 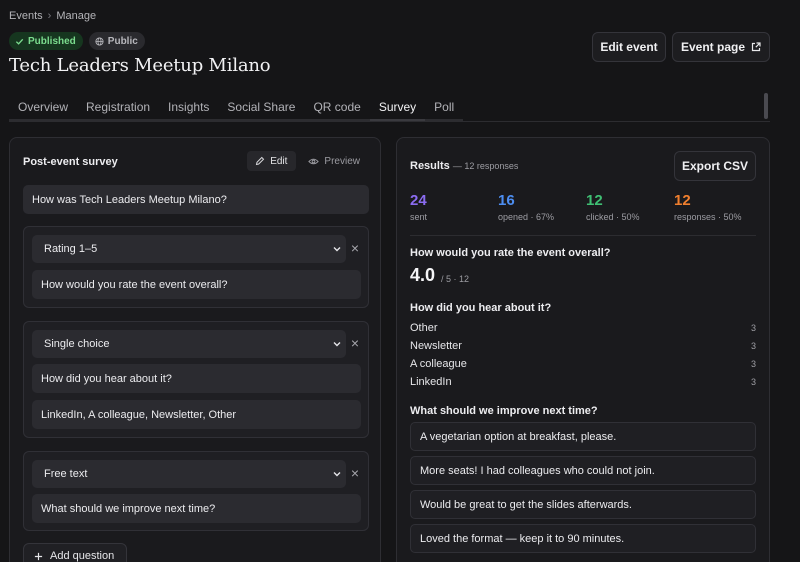 I want to click on choice-row: LinkedIn 3, so click(x=583, y=382).